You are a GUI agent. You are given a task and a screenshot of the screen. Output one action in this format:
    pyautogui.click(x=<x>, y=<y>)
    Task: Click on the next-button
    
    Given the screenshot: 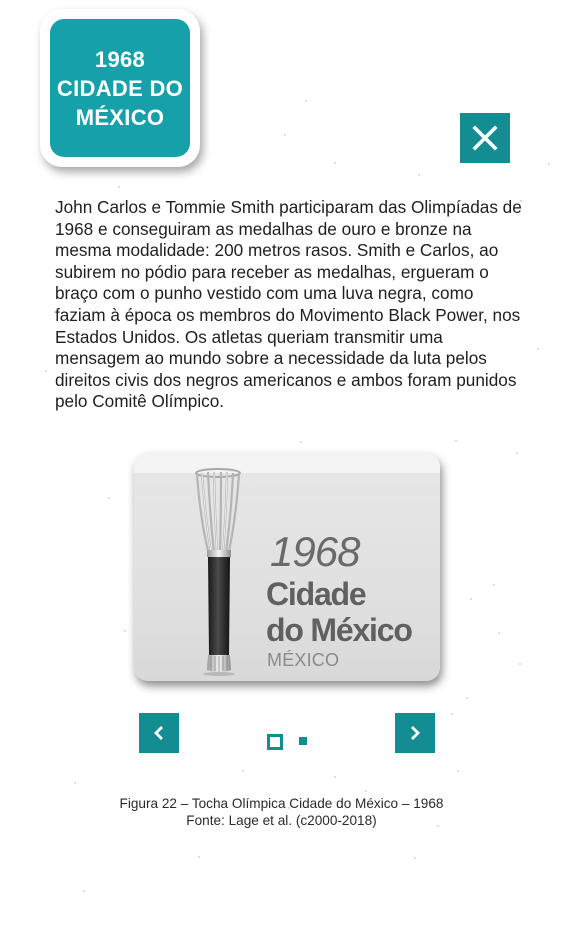 What is the action you would take?
    pyautogui.click(x=415, y=733)
    